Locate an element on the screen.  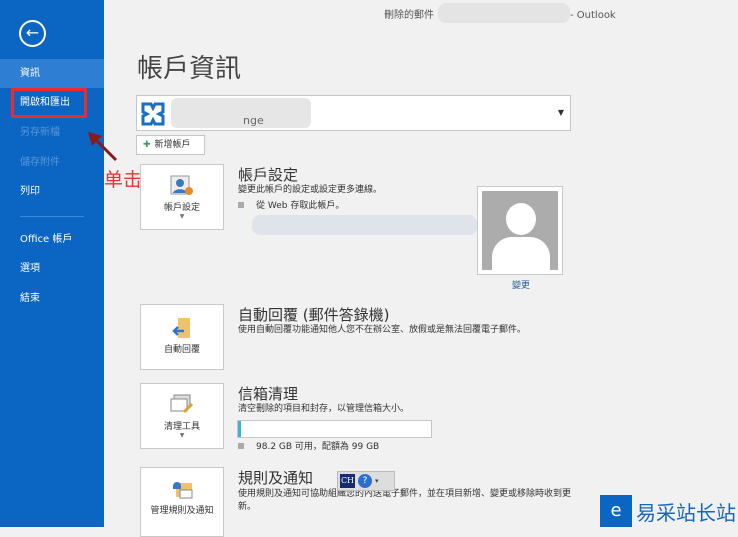
cleanup-tools-button: 清理工具 ▼ is located at coordinates (182, 416).